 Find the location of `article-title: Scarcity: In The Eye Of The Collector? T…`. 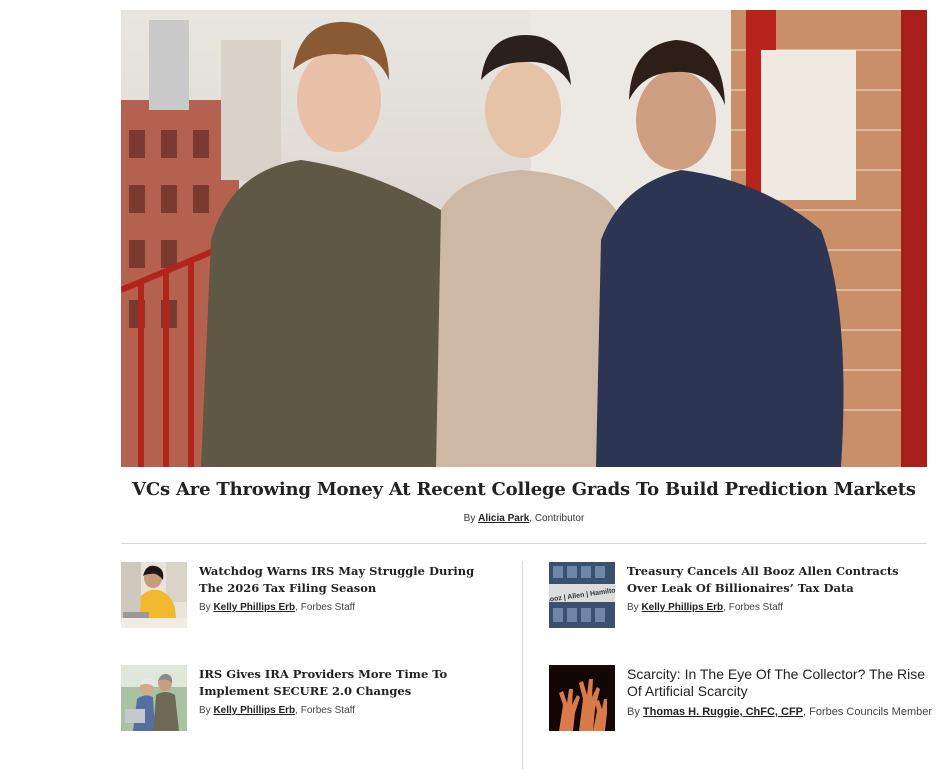

article-title: Scarcity: In The Eye Of The Collector? T… is located at coordinates (777, 683).